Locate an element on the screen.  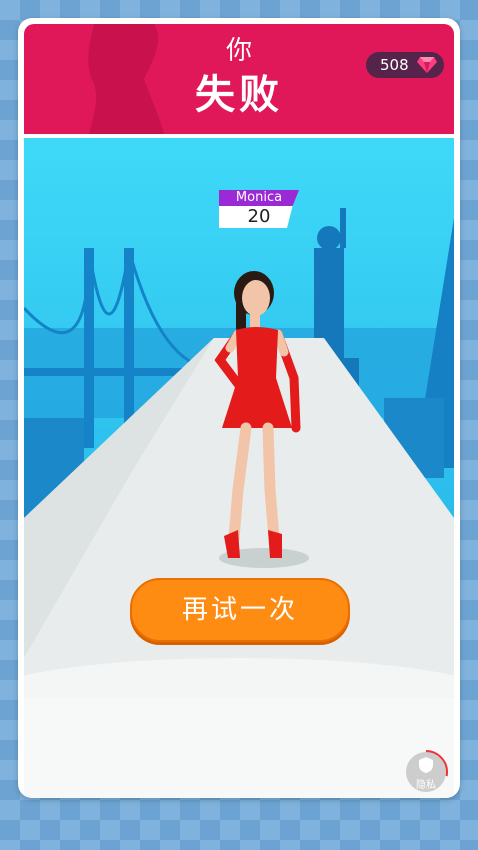
gem-counter: 508 is located at coordinates (405, 65).